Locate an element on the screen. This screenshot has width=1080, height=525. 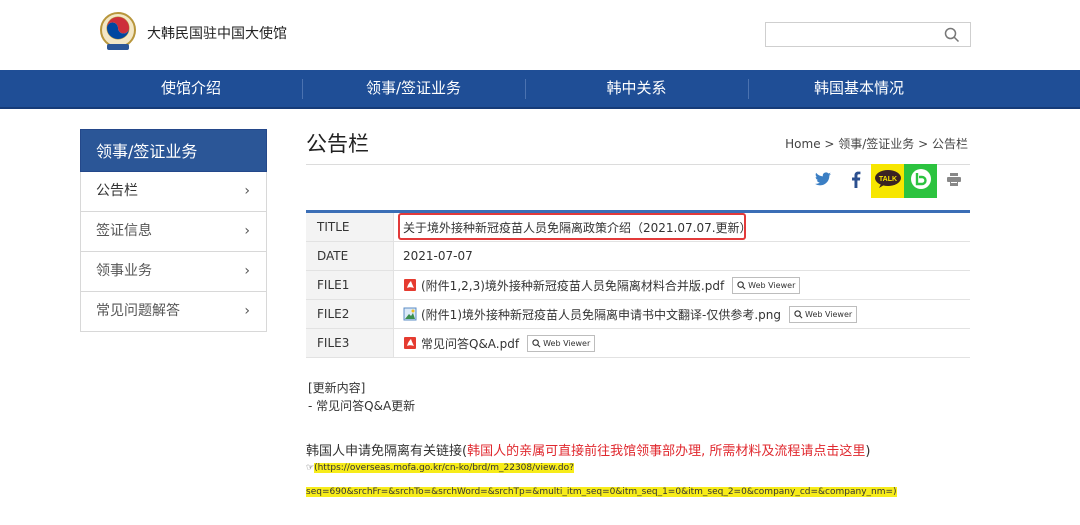
main-nav: 使馆介绍 领事/签证业务 韩中关系 韩国基本情况 is located at coordinates (540, 89).